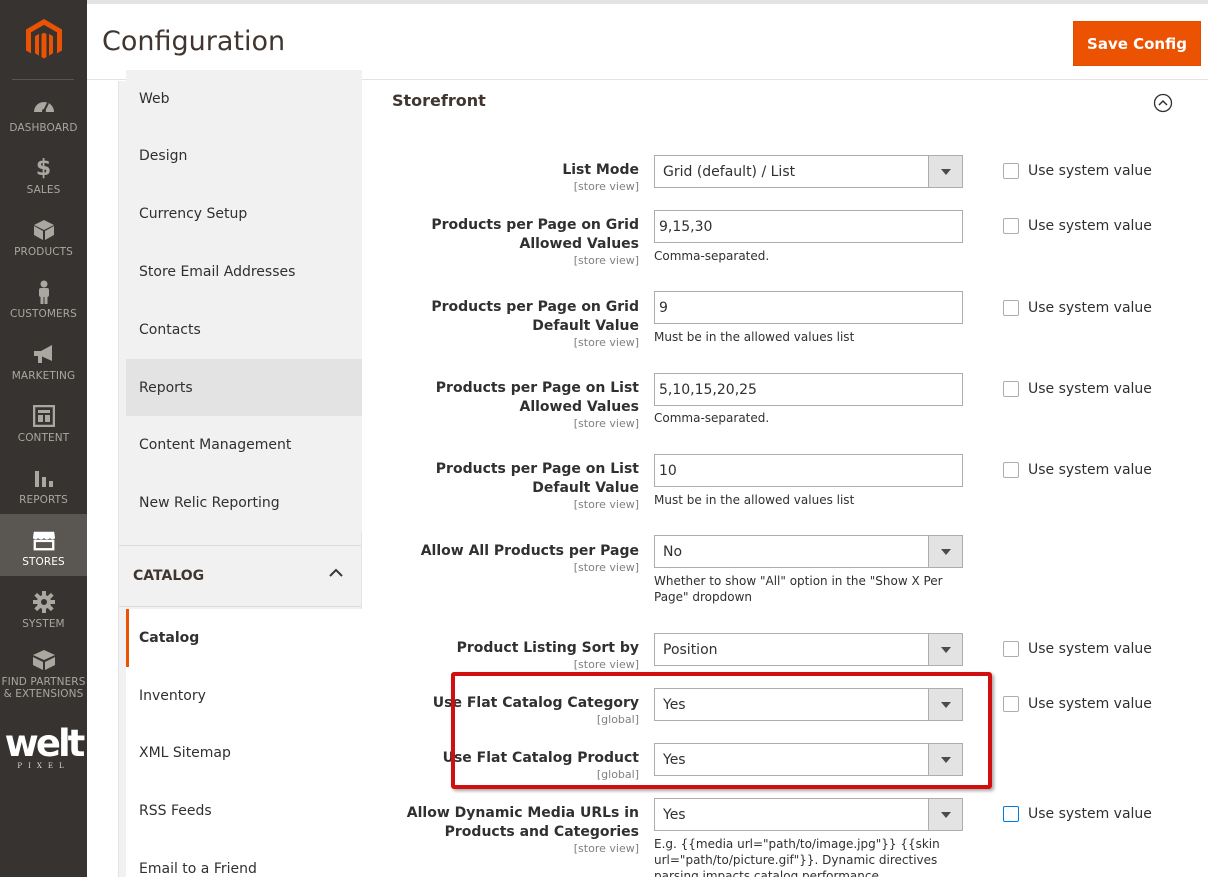  I want to click on tab-store-email-addresses: Store Email Addresses, so click(244, 272).